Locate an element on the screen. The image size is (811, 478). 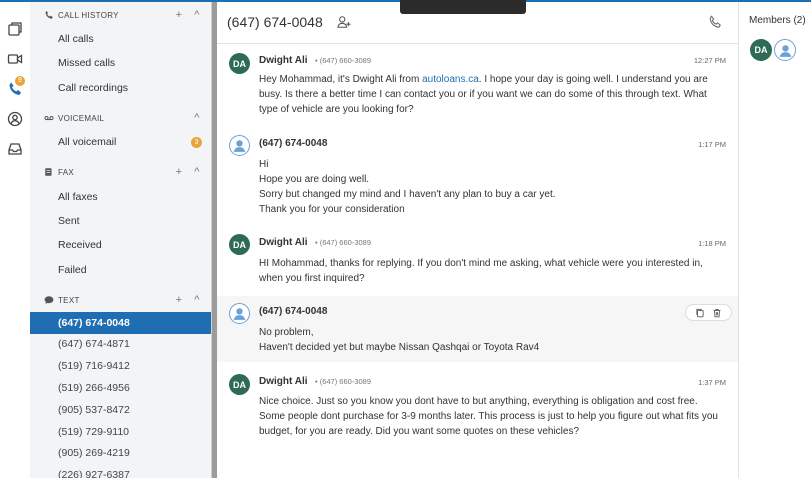
call-history-title: CALL HISTORY is located at coordinates (88, 15).